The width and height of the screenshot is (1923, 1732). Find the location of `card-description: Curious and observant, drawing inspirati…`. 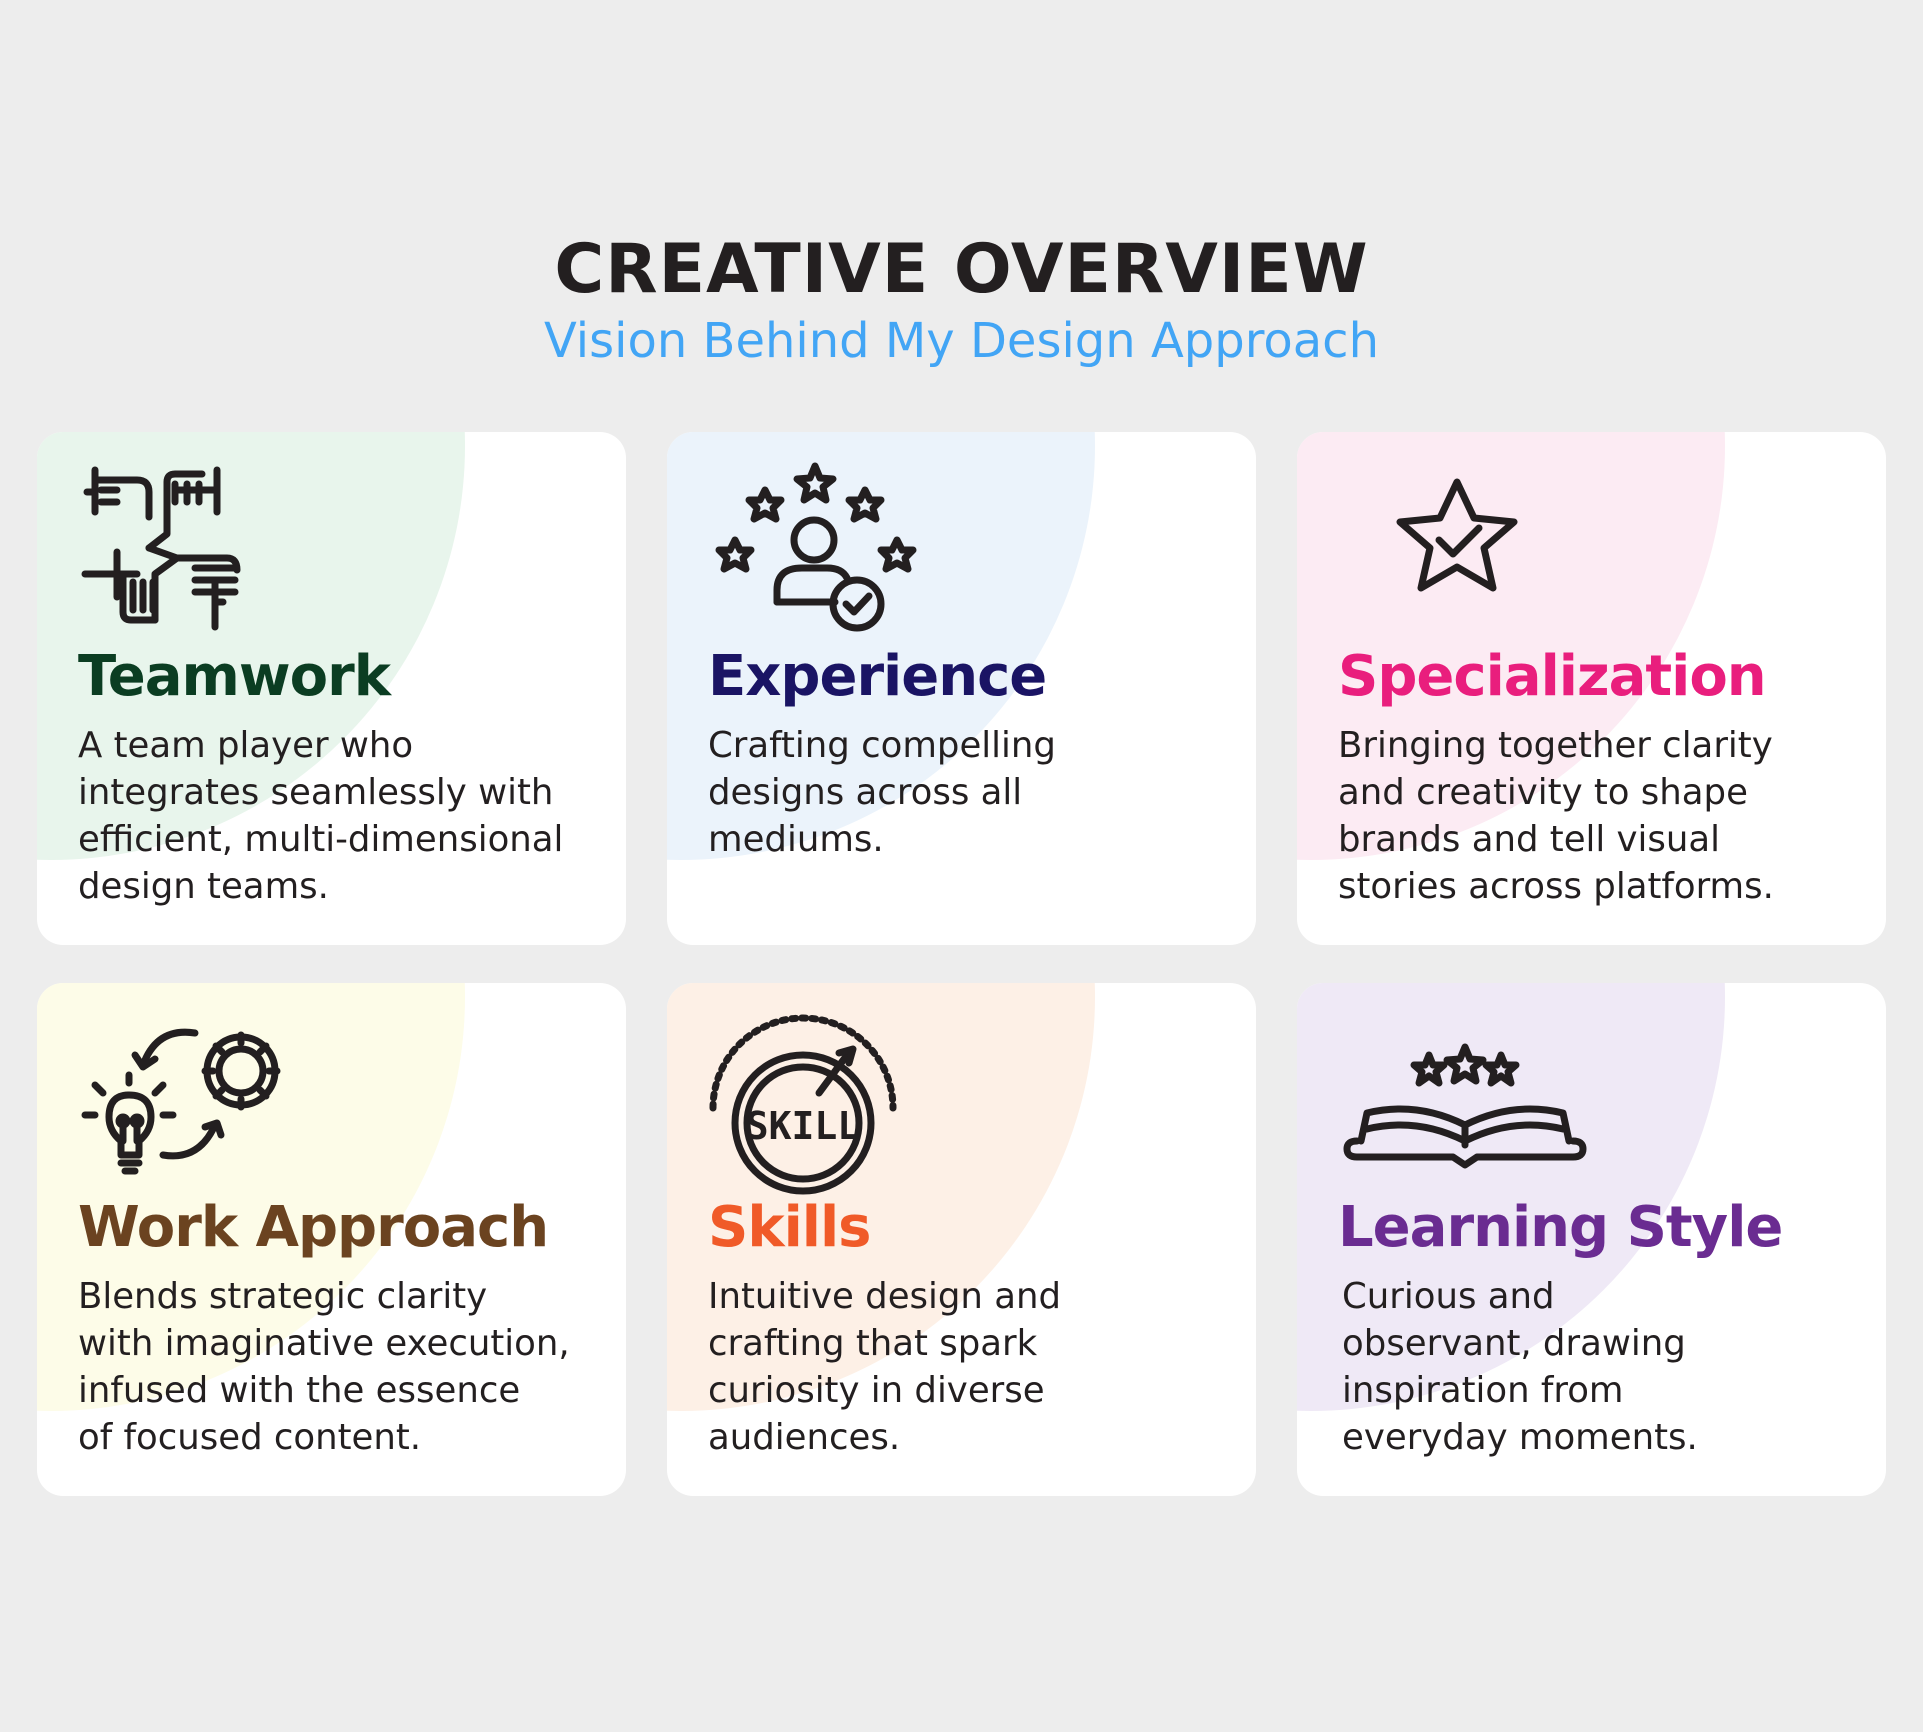

card-description: Curious and observant, drawing inspirati… is located at coordinates (1520, 1367).